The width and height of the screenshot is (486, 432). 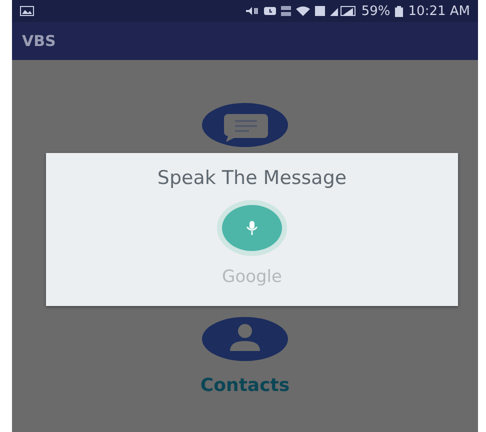 What do you see at coordinates (439, 11) in the screenshot?
I see `clock: 10:21 AM` at bounding box center [439, 11].